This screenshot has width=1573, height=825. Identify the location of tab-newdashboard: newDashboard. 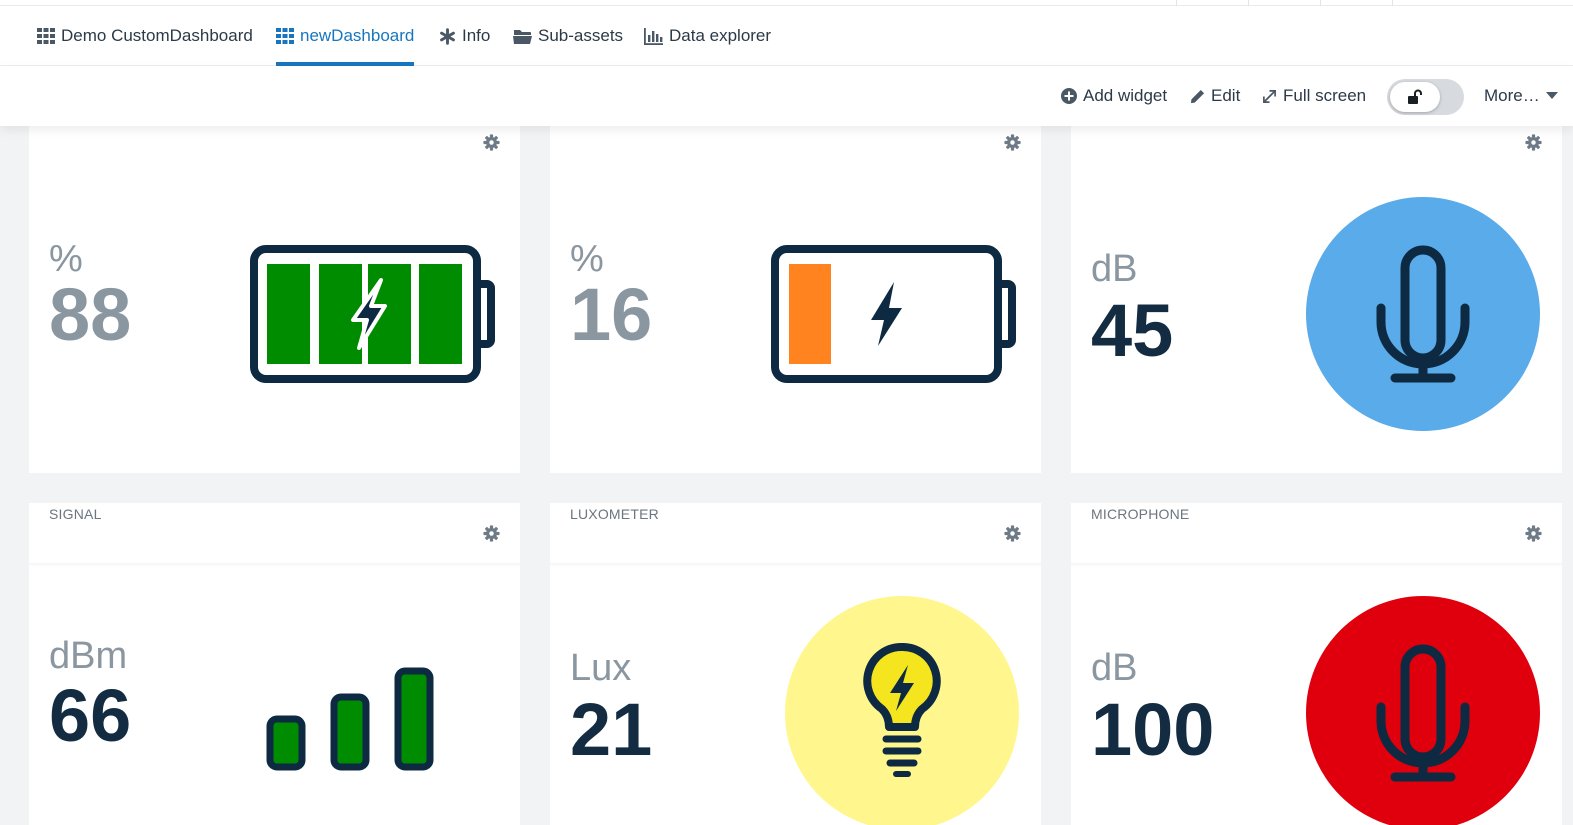
(345, 36).